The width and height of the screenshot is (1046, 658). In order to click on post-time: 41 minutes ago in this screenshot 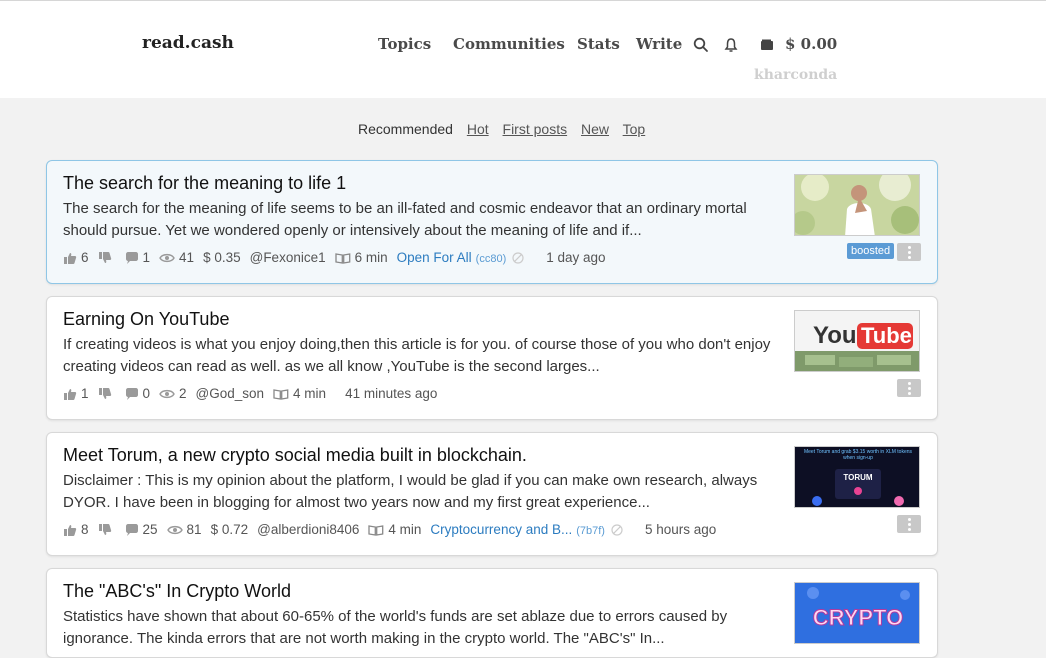, I will do `click(391, 393)`.